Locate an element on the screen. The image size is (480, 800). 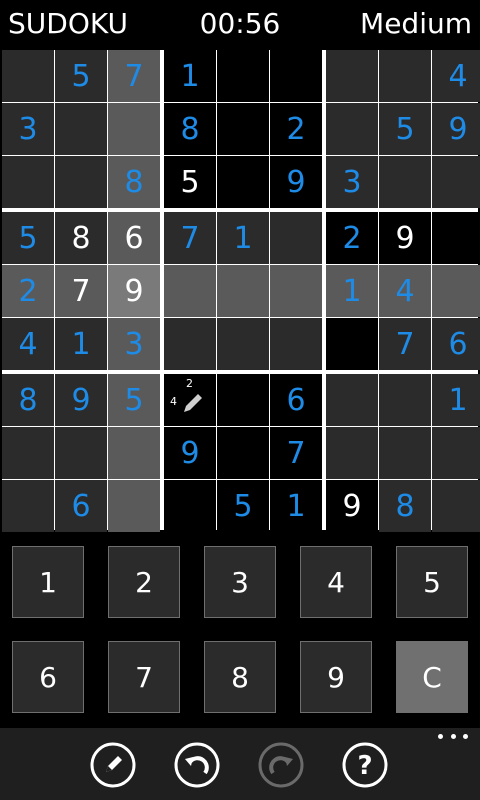
clear-key: C is located at coordinates (432, 677).